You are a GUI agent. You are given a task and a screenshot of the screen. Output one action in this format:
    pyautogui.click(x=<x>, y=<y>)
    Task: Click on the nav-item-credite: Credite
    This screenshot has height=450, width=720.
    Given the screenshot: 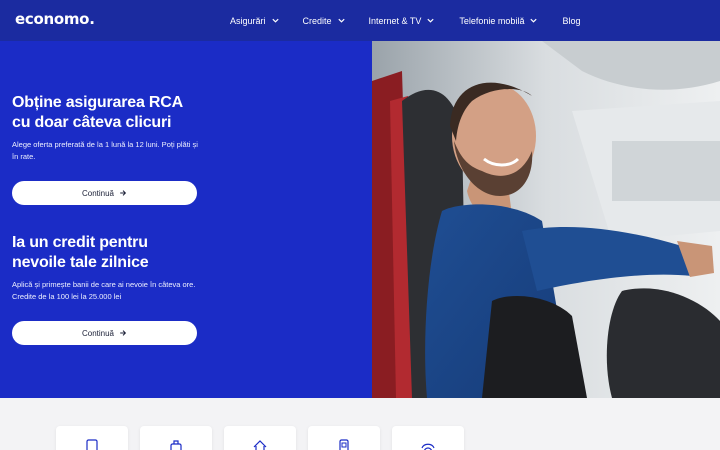 What is the action you would take?
    pyautogui.click(x=324, y=21)
    